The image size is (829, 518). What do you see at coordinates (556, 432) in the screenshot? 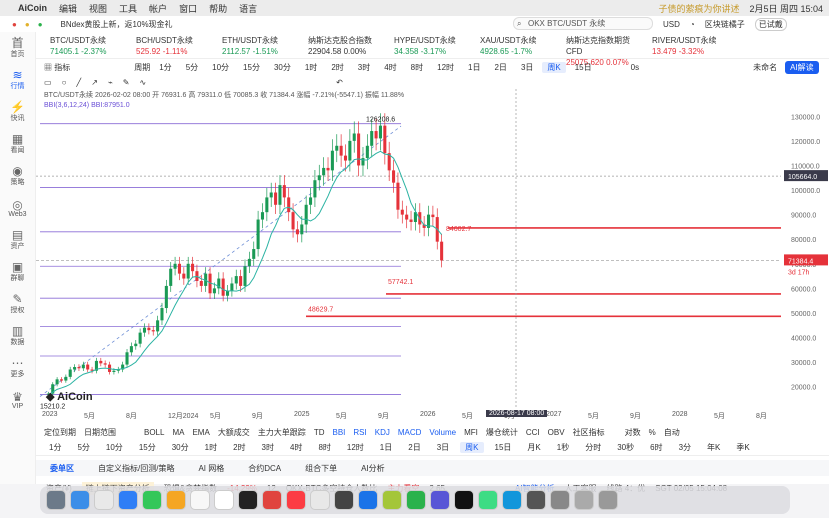
I see `indicator-14: OBV` at bounding box center [556, 432].